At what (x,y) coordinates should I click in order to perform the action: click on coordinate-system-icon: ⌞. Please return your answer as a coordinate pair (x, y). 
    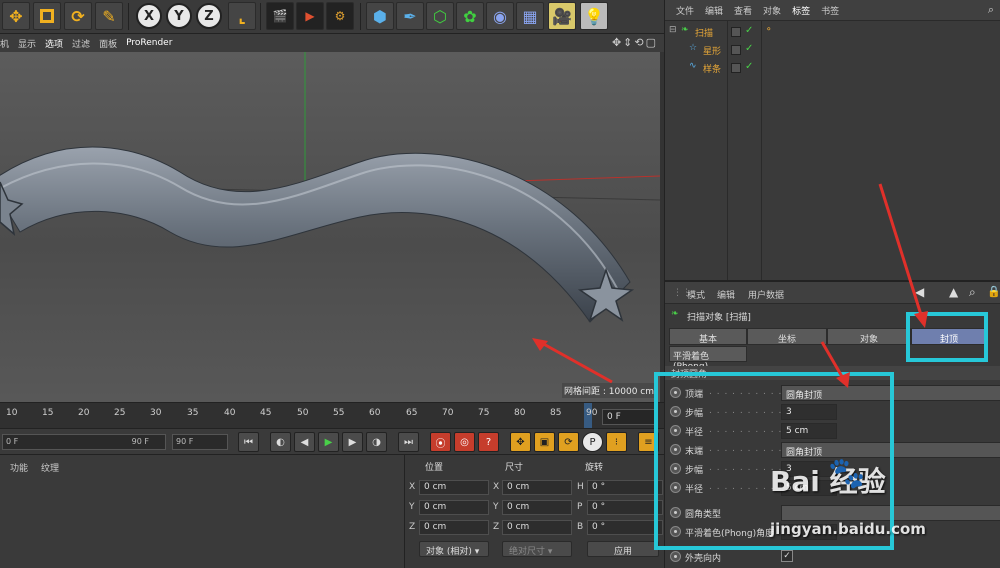
    Looking at the image, I should click on (242, 16).